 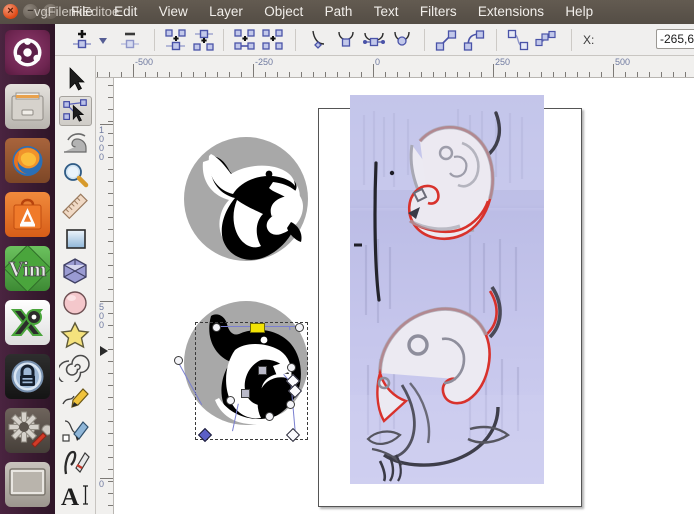 I want to click on tool-measure, so click(x=75, y=207).